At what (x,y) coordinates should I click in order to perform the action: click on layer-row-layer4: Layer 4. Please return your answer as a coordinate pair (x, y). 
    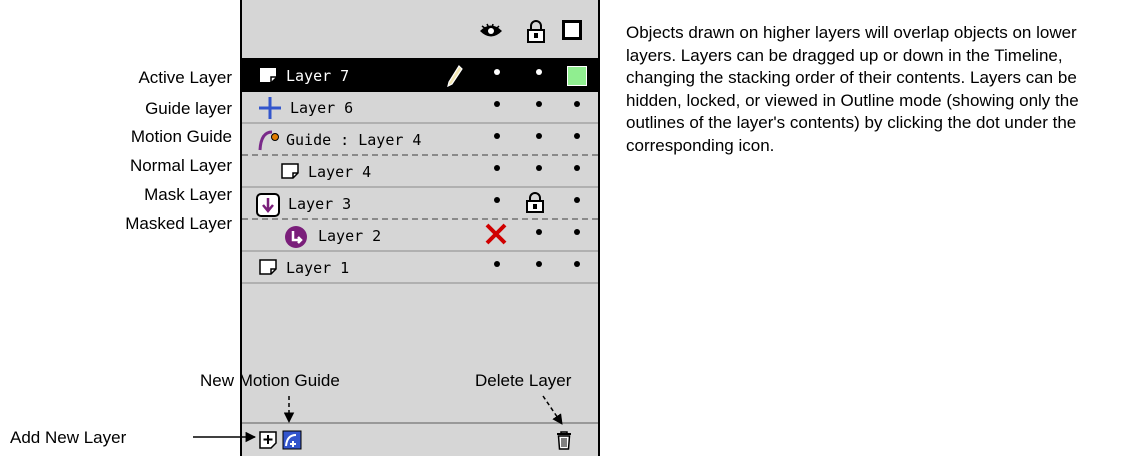
    Looking at the image, I should click on (420, 172).